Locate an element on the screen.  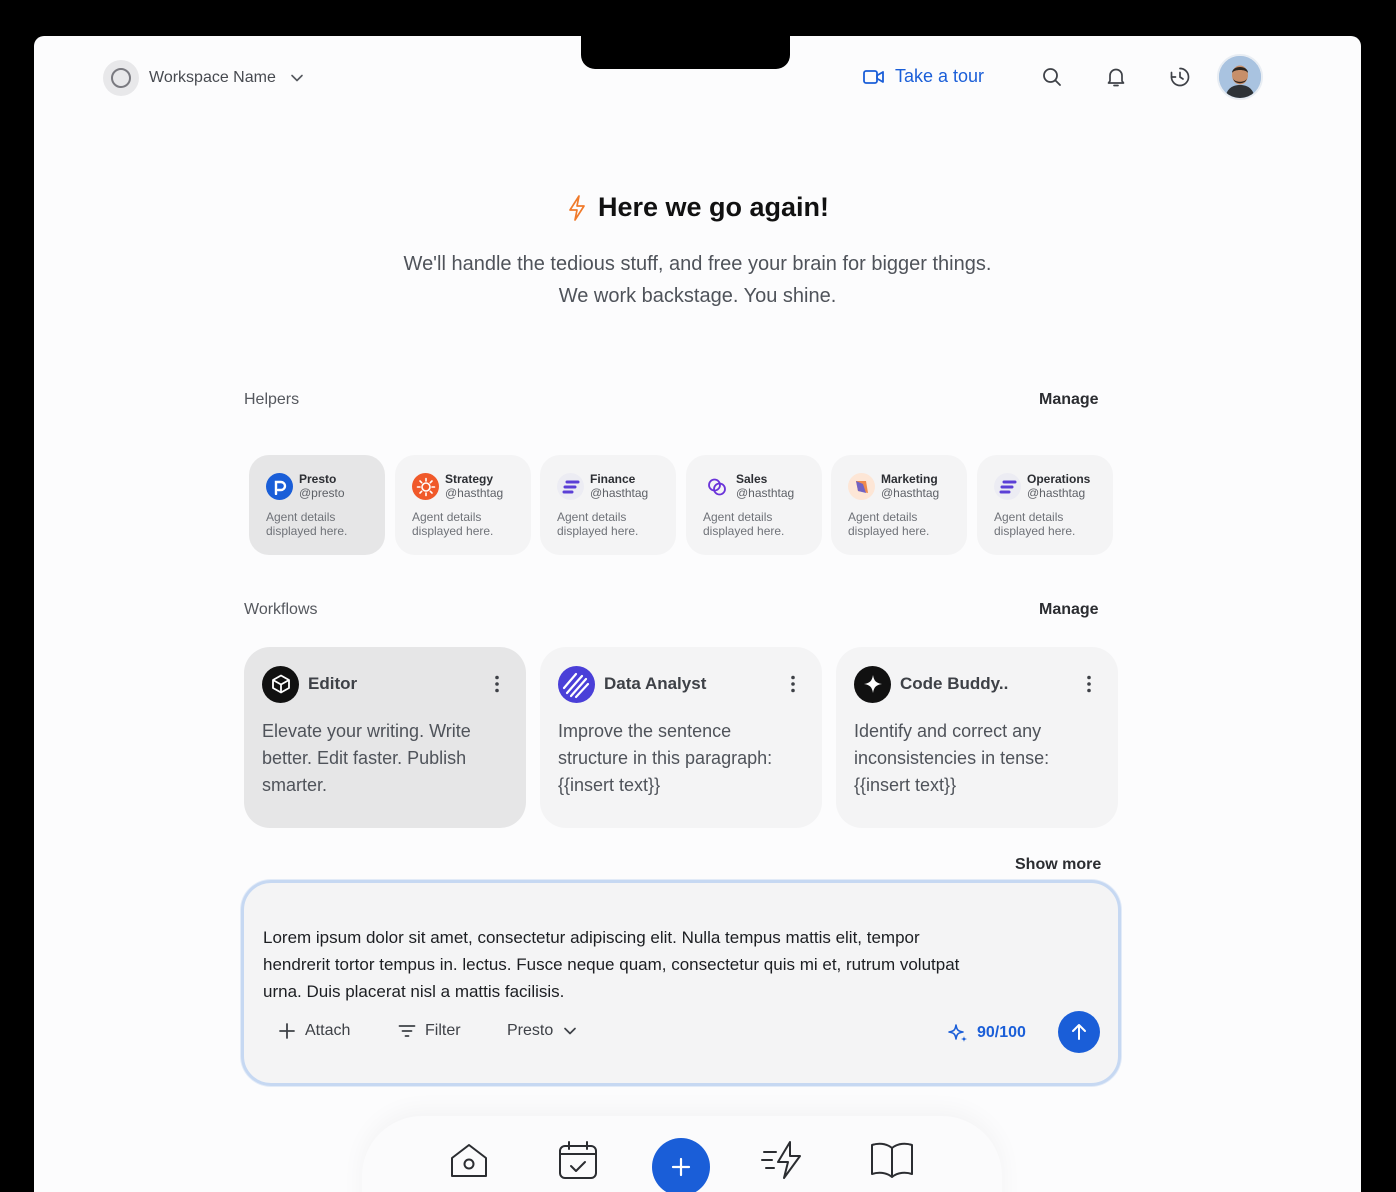
workflows-label: Workflows is located at coordinates (281, 609).